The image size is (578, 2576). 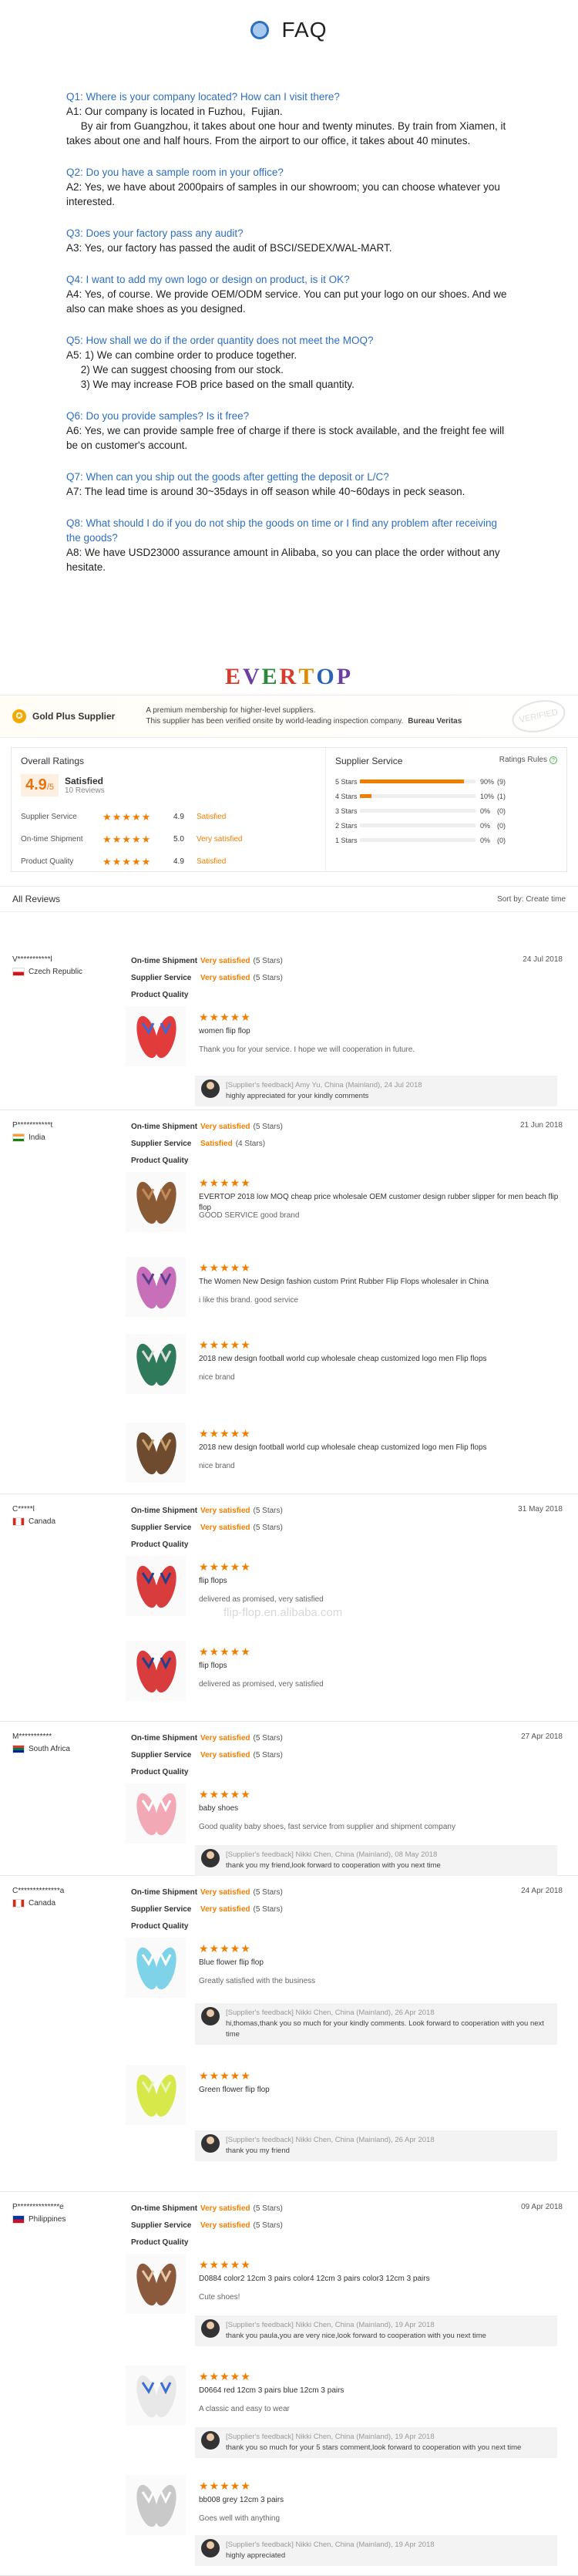 I want to click on country-name: Philippines, so click(x=47, y=2219).